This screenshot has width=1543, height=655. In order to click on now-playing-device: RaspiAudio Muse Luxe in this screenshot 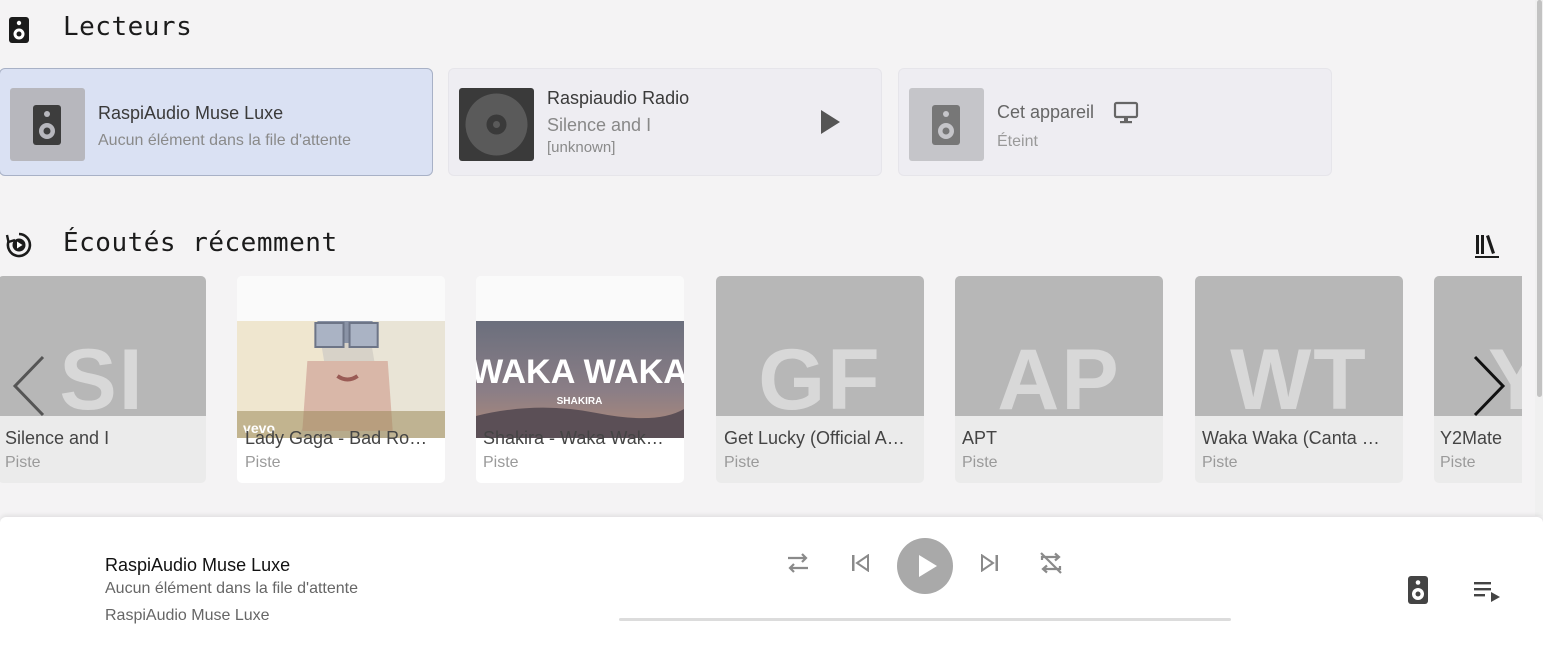, I will do `click(187, 615)`.